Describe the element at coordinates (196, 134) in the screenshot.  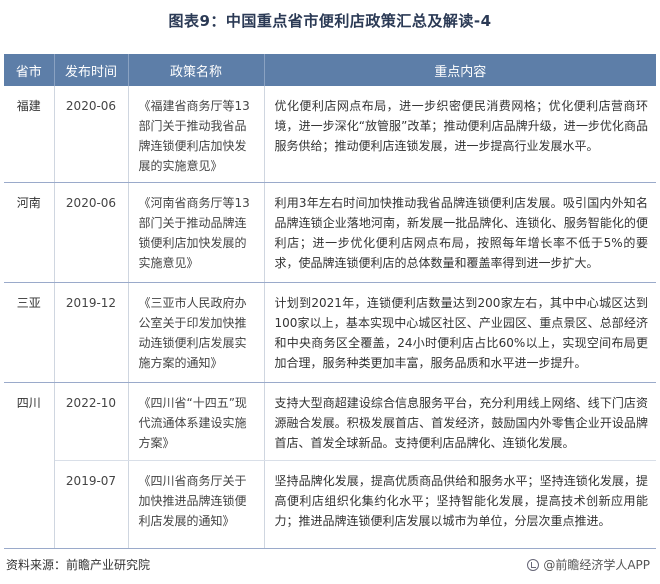
I see `policy-cell: 《福建省商务厅等13部门关于推动我省品牌连锁便利店加快发展的实施意见》` at that location.